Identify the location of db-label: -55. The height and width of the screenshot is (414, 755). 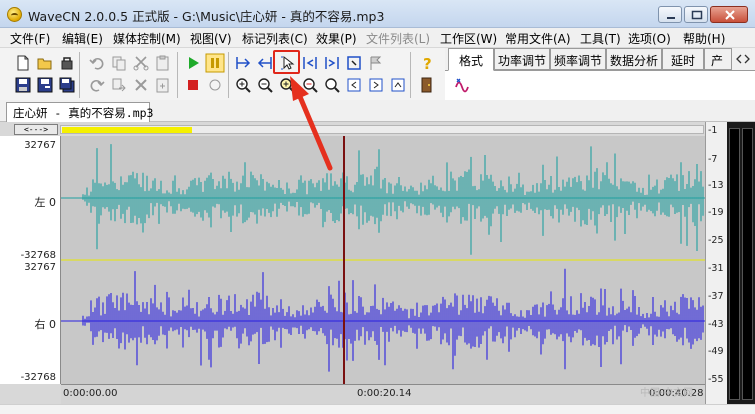
(716, 379).